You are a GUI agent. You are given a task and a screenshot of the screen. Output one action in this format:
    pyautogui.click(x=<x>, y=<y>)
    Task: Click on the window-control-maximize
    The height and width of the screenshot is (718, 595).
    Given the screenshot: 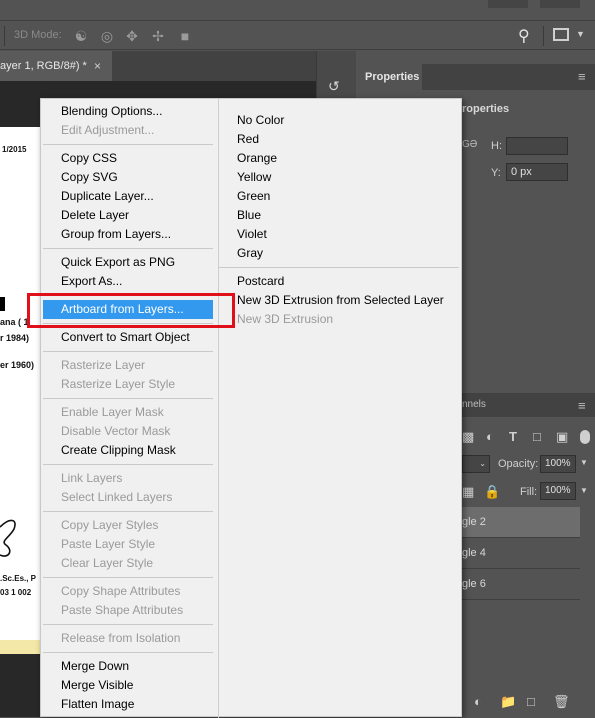 What is the action you would take?
    pyautogui.click(x=560, y=4)
    